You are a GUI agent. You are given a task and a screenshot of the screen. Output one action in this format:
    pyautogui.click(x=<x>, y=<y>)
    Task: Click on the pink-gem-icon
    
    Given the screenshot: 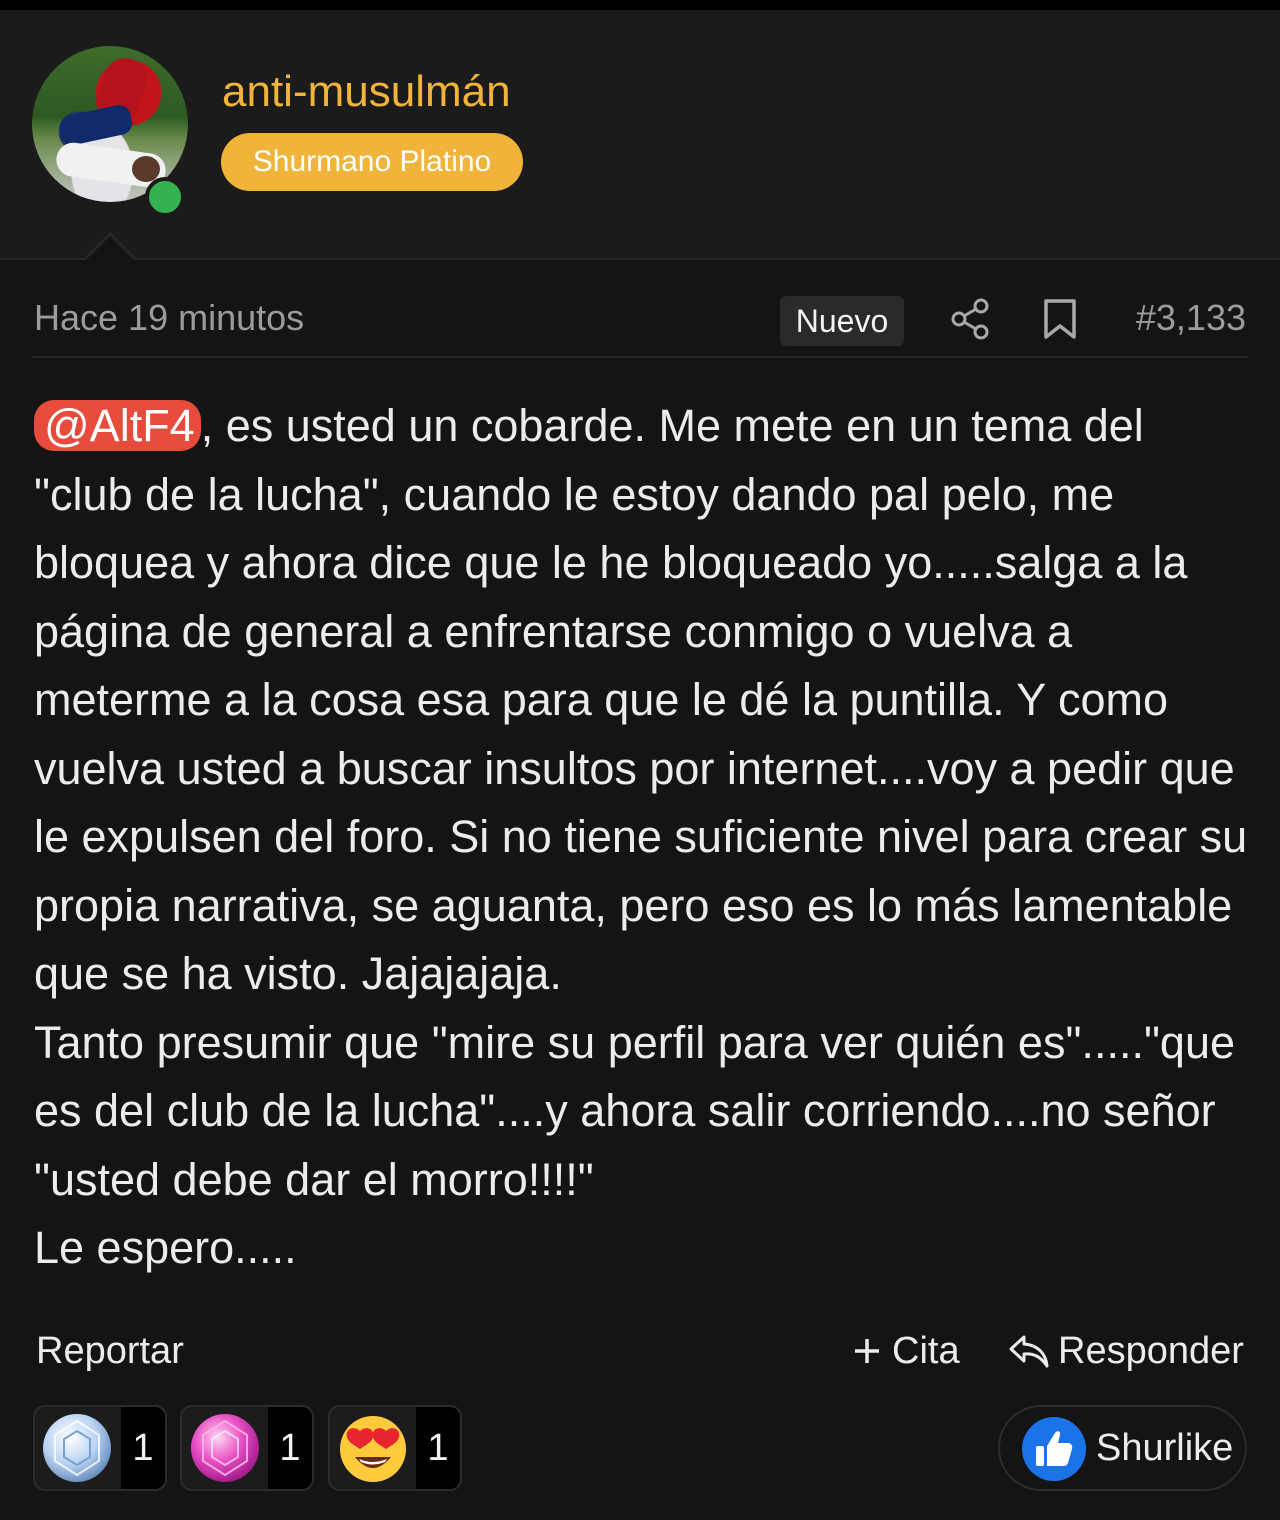 What is the action you would take?
    pyautogui.click(x=225, y=1448)
    